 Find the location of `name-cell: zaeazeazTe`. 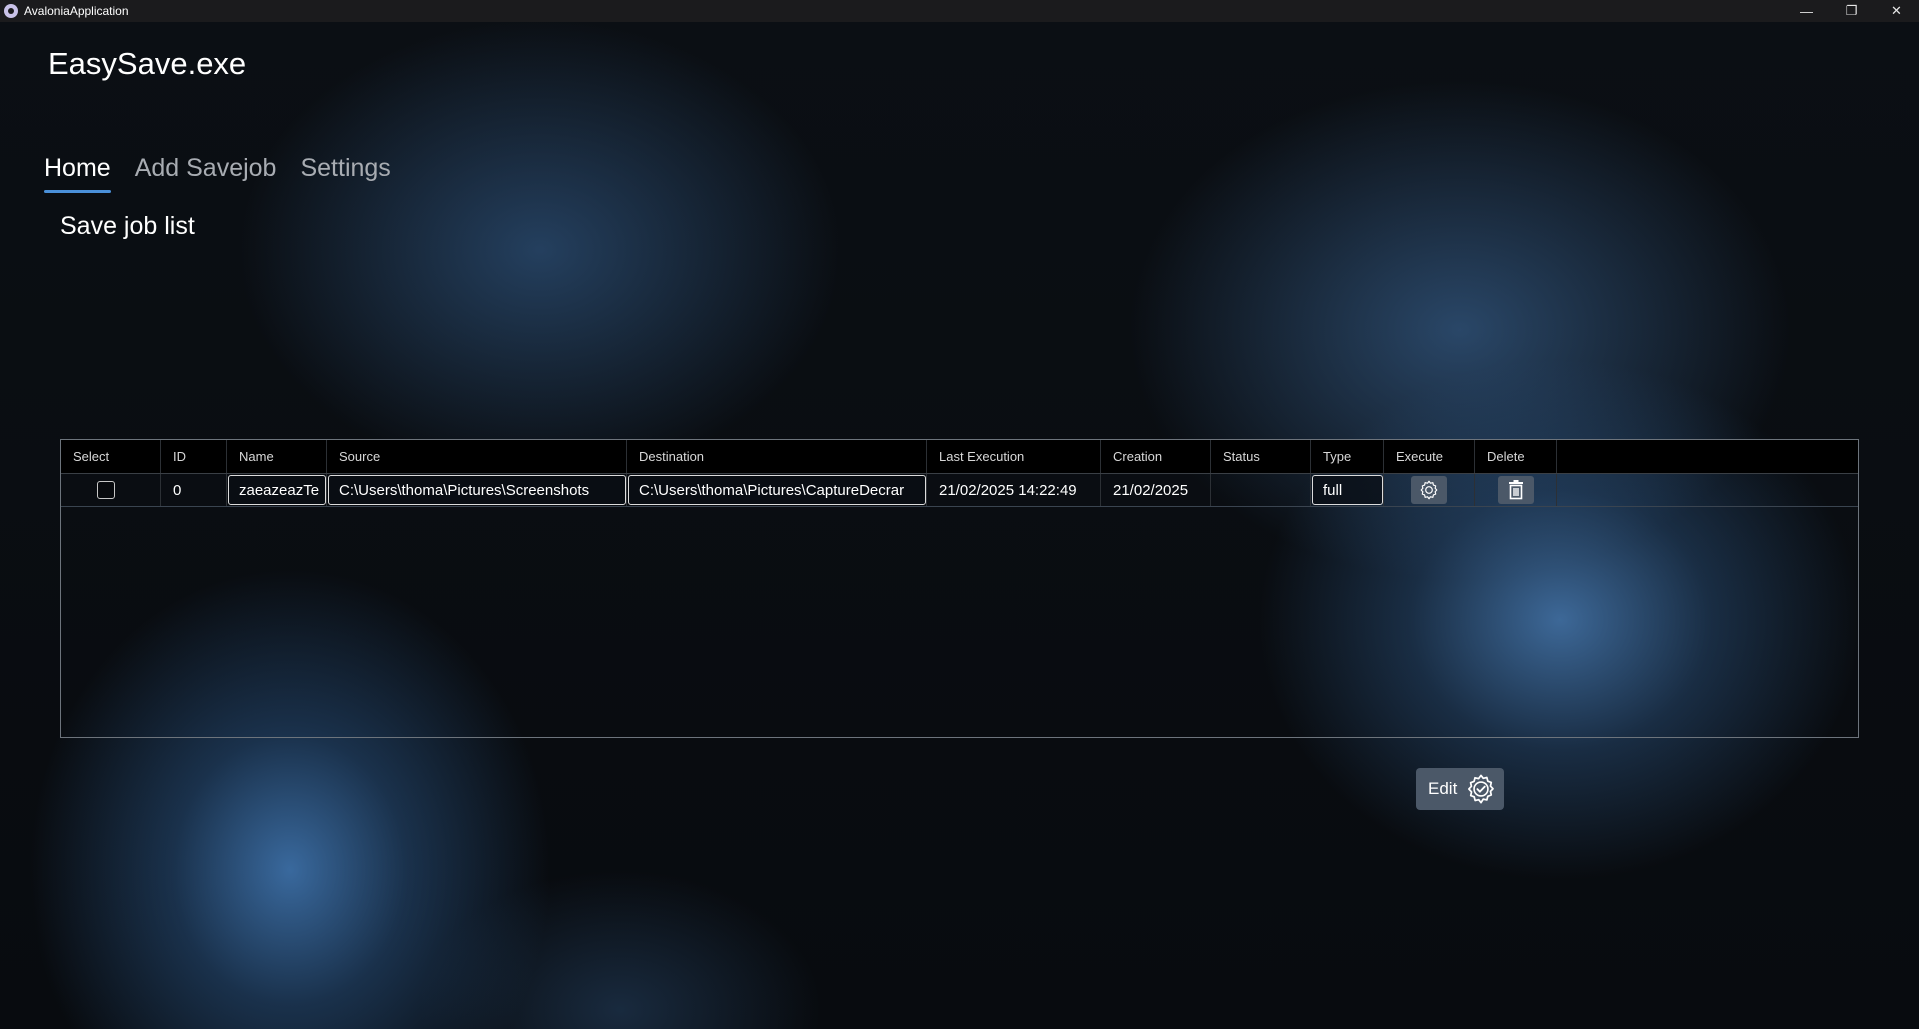

name-cell: zaeazeazTe is located at coordinates (277, 490).